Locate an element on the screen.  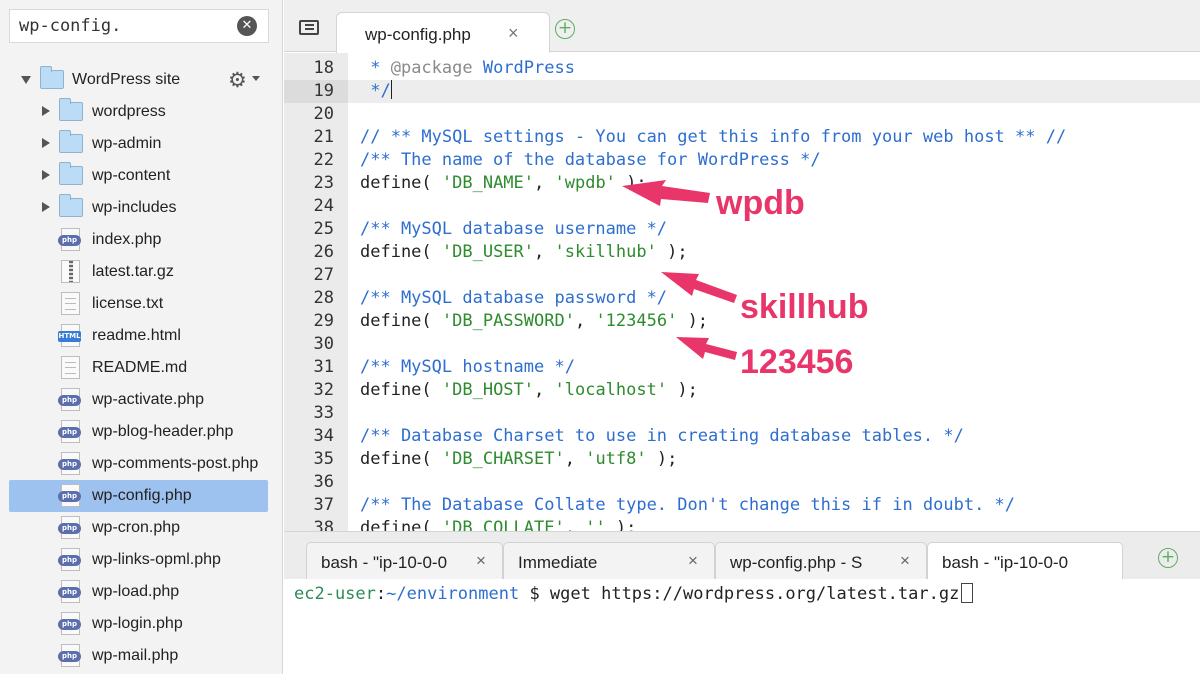
tree-item: php wp-activate.php is located at coordinates (141, 400).